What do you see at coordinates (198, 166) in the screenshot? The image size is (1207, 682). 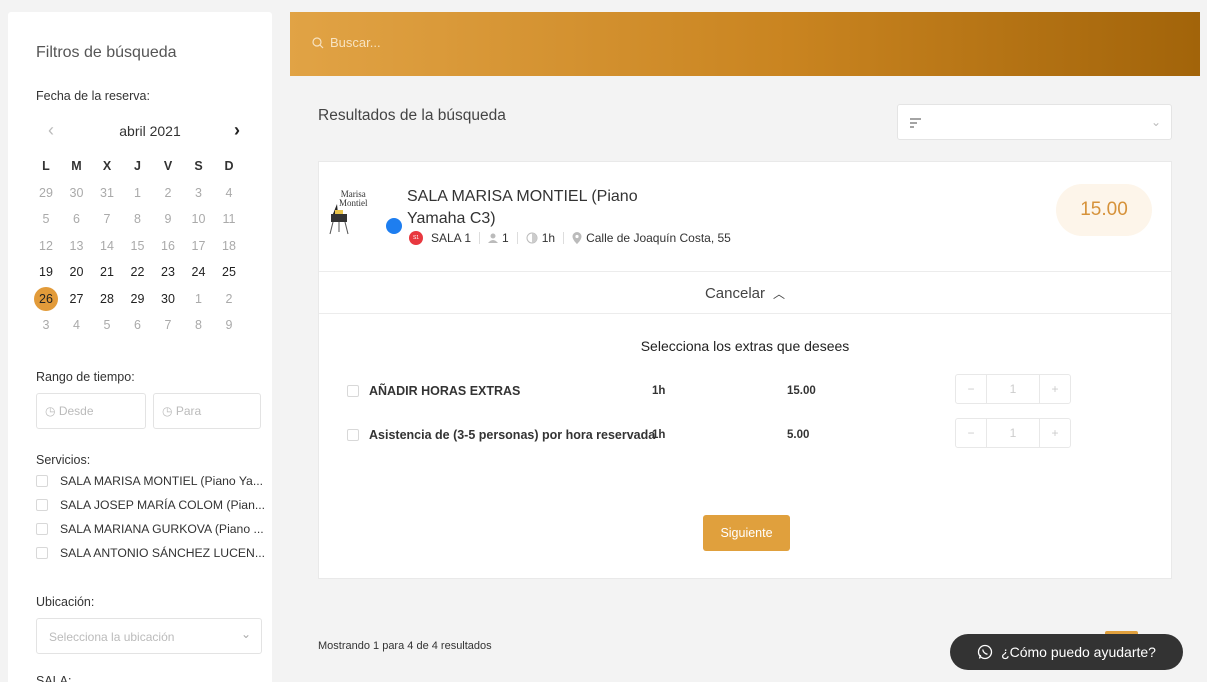 I see `calendar-weekday: S` at bounding box center [198, 166].